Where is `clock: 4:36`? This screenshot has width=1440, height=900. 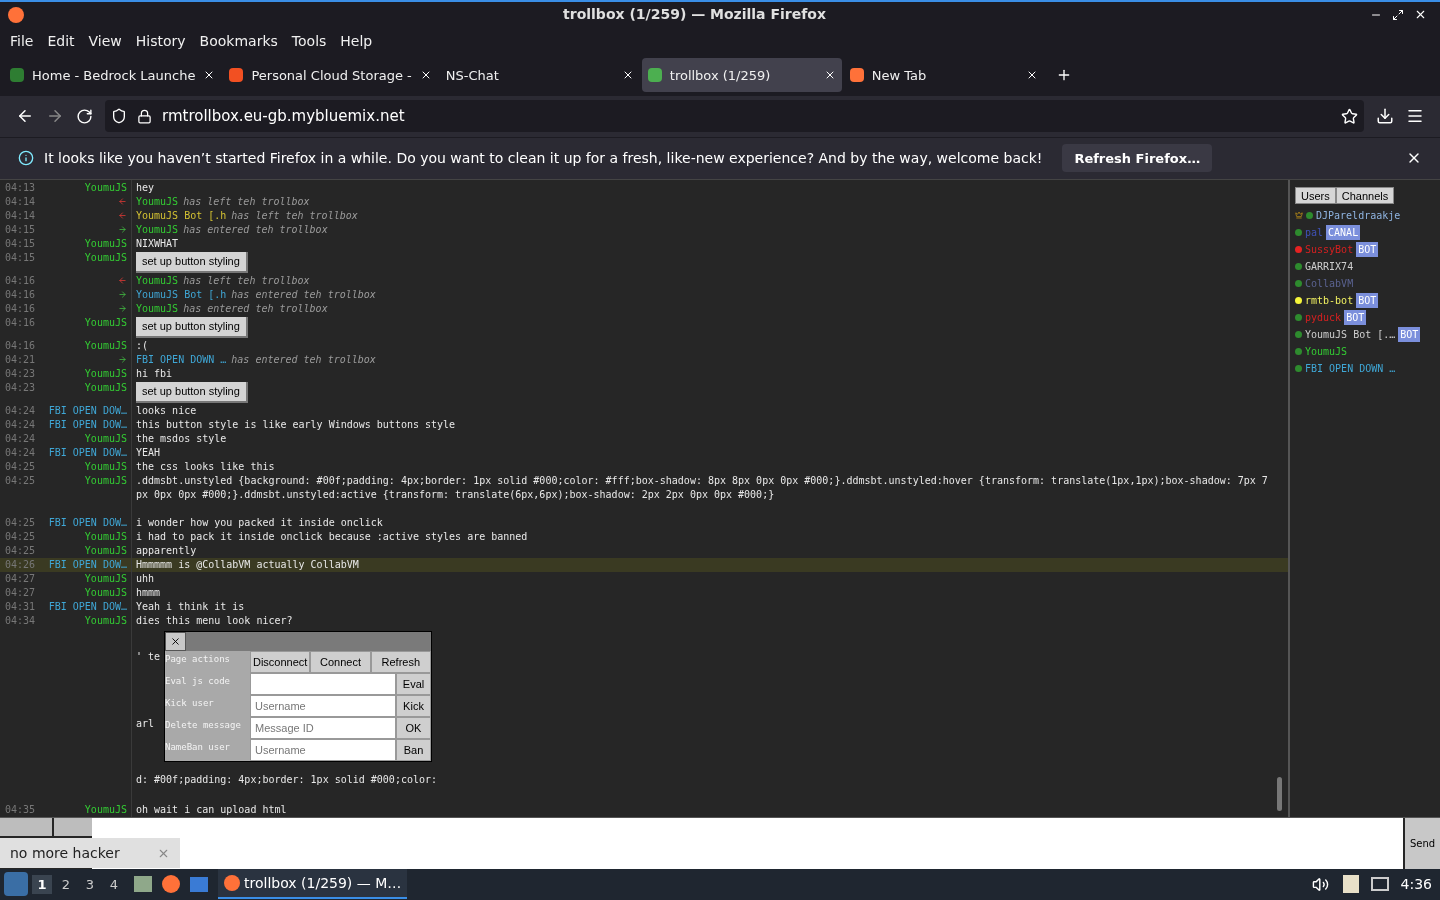
clock: 4:36 is located at coordinates (1416, 884).